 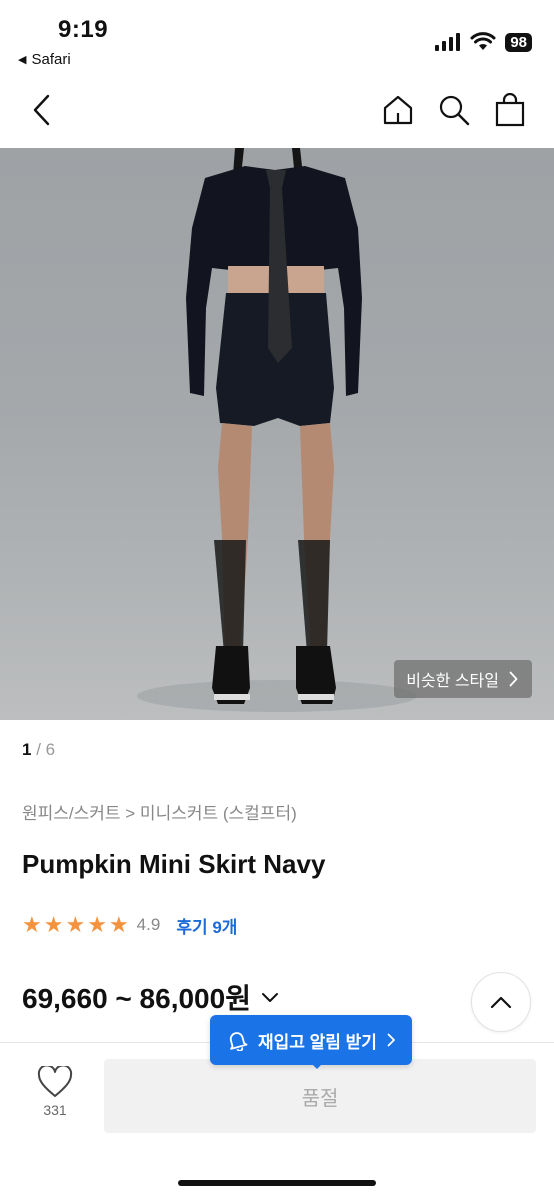 What do you see at coordinates (148, 924) in the screenshot?
I see `rating-value: 4.9` at bounding box center [148, 924].